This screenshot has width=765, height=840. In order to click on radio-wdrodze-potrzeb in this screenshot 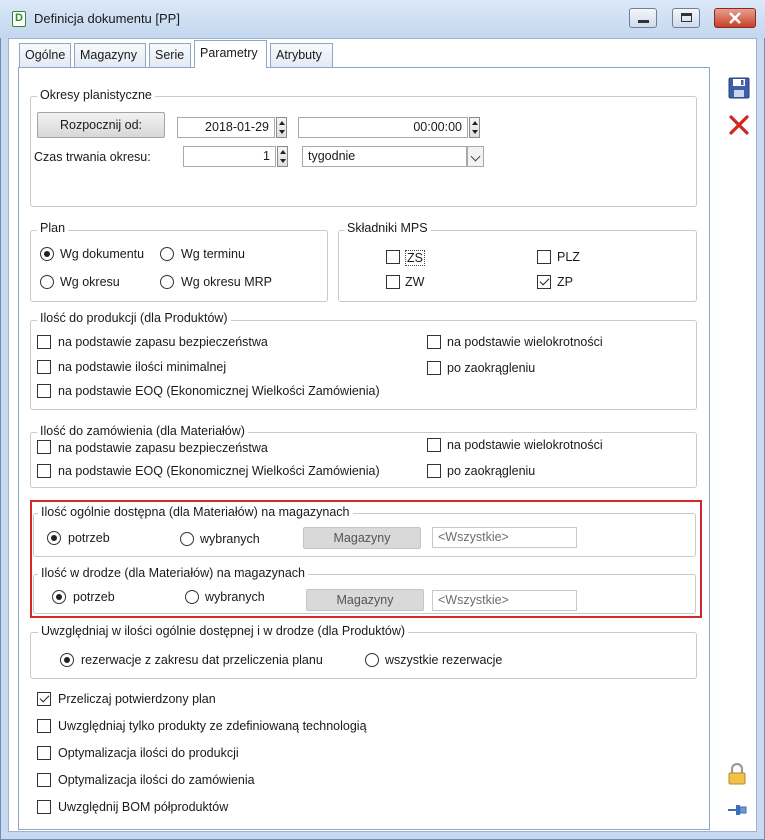, I will do `click(59, 597)`.